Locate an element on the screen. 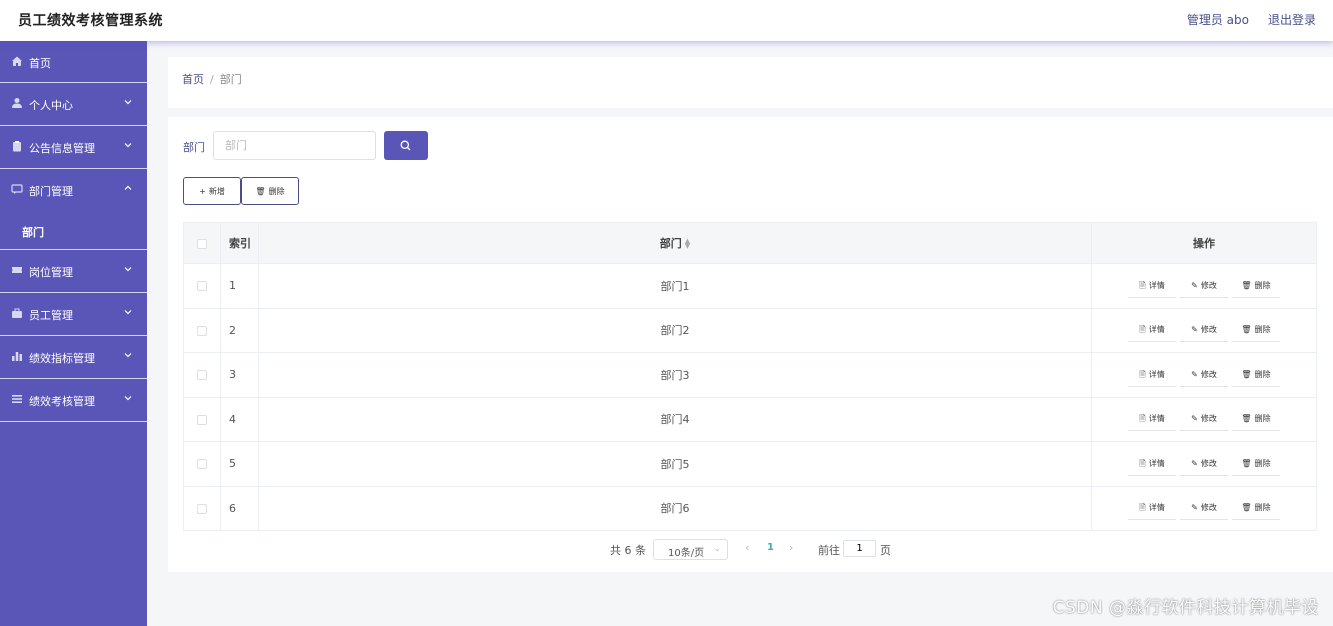 The width and height of the screenshot is (1333, 626). sidebar-item-notice-management: 公告信息管理 is located at coordinates (73, 147).